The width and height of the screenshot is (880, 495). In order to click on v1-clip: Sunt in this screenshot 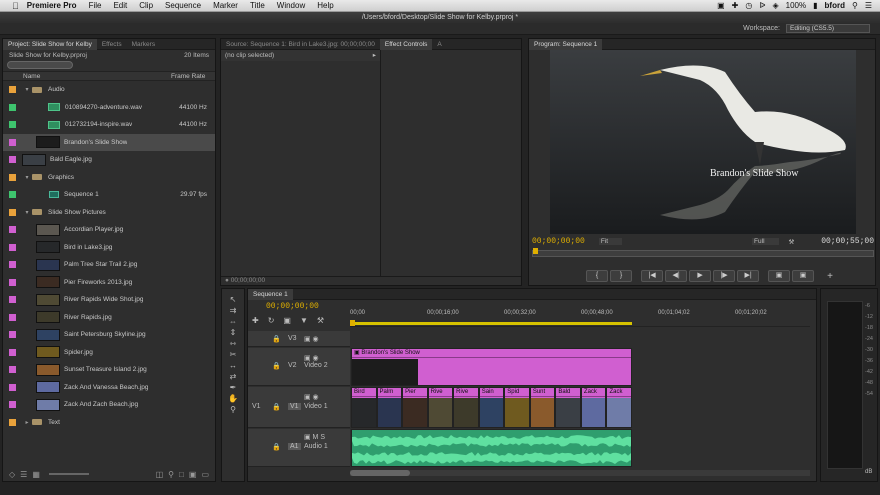, I will do `click(542, 407)`.